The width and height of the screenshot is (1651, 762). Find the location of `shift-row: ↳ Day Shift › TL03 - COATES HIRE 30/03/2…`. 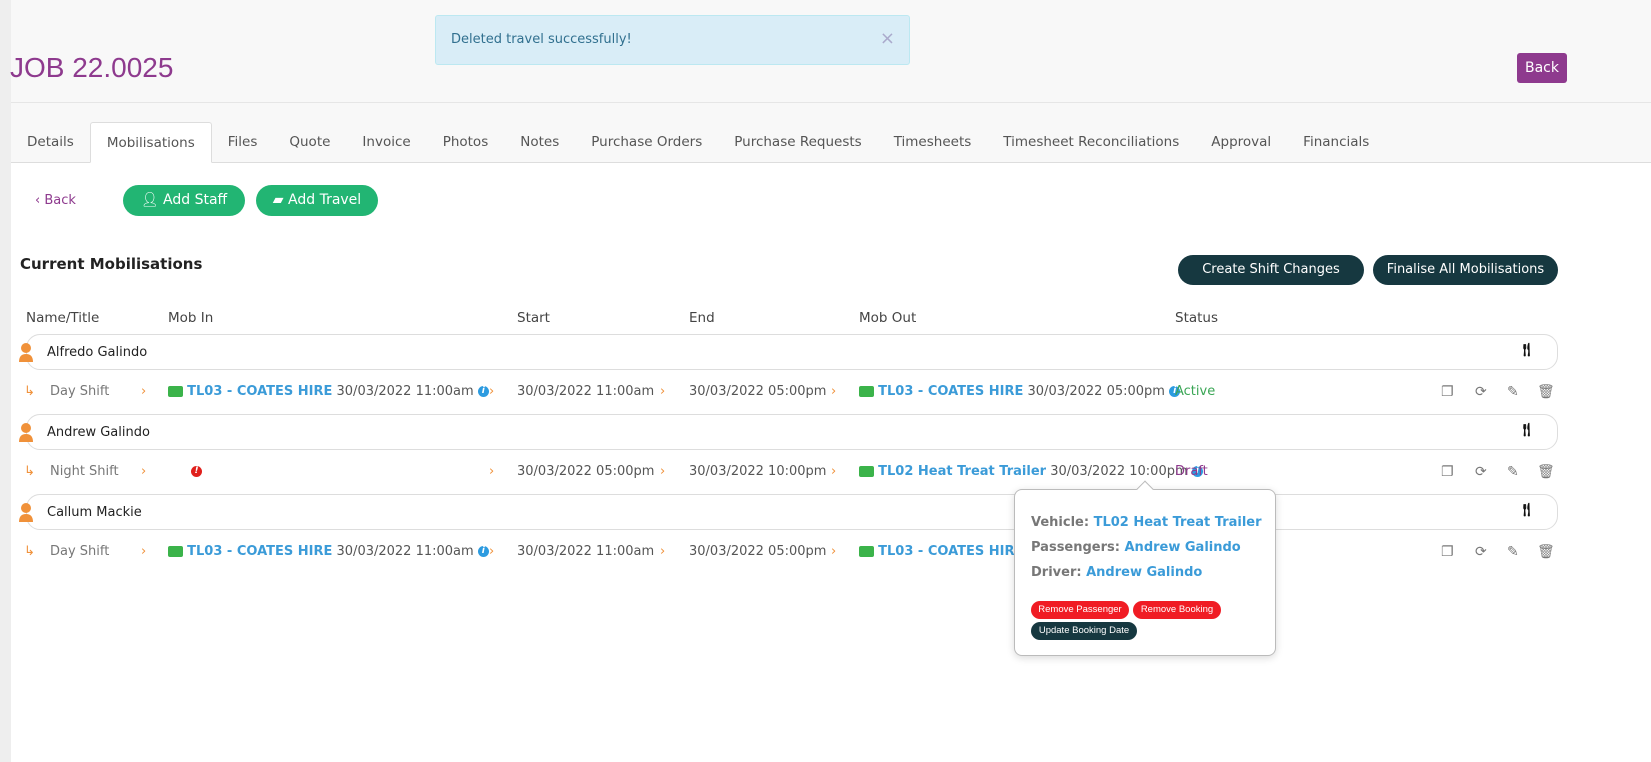

shift-row: ↳ Day Shift › TL03 - COATES HIRE 30/03/2… is located at coordinates (831, 392).